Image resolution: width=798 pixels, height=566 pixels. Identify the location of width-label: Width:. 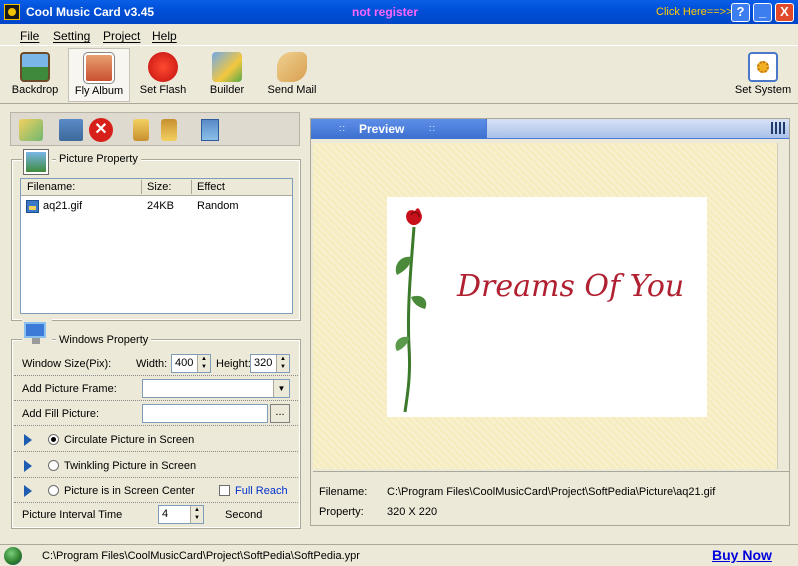
(152, 364).